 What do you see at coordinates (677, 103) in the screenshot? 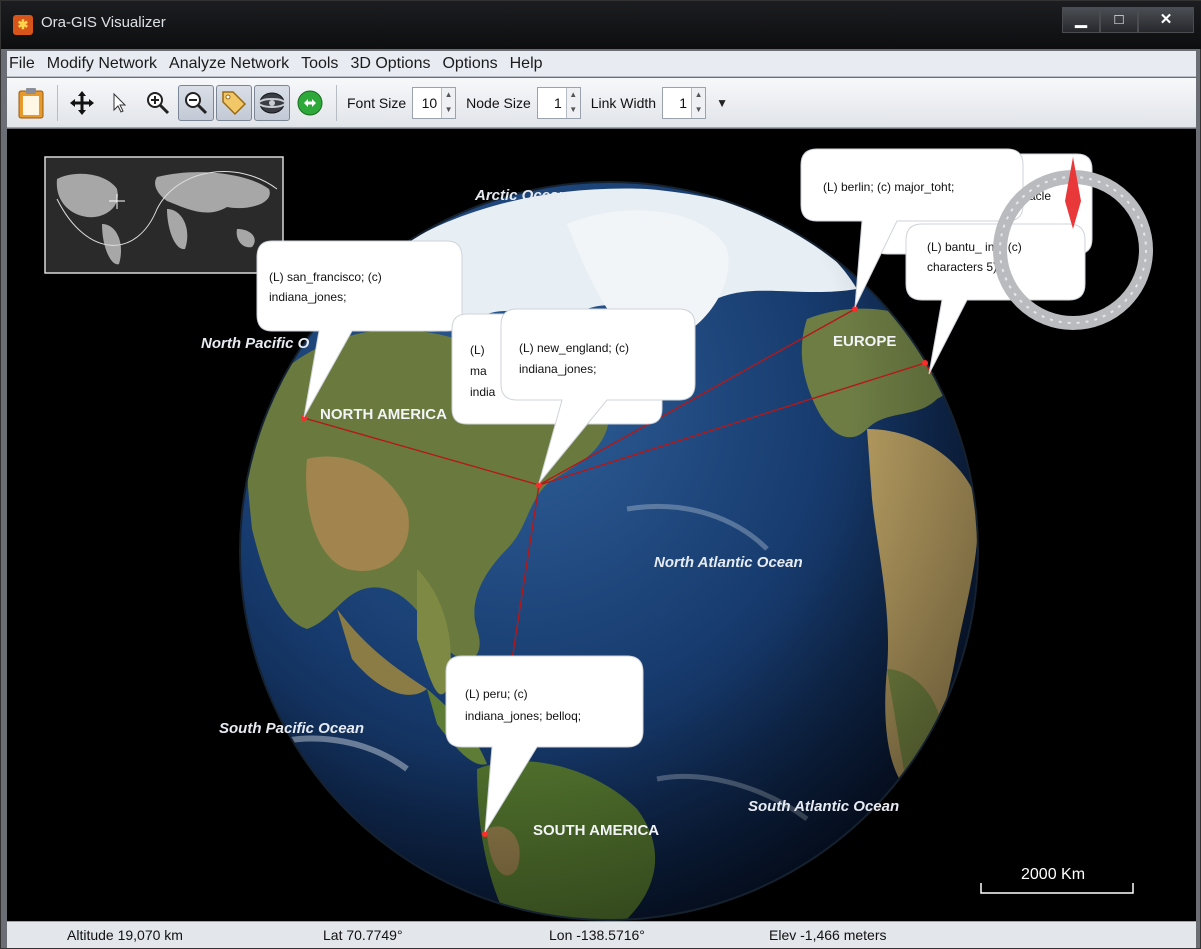
I see `link-width-value: 1` at bounding box center [677, 103].